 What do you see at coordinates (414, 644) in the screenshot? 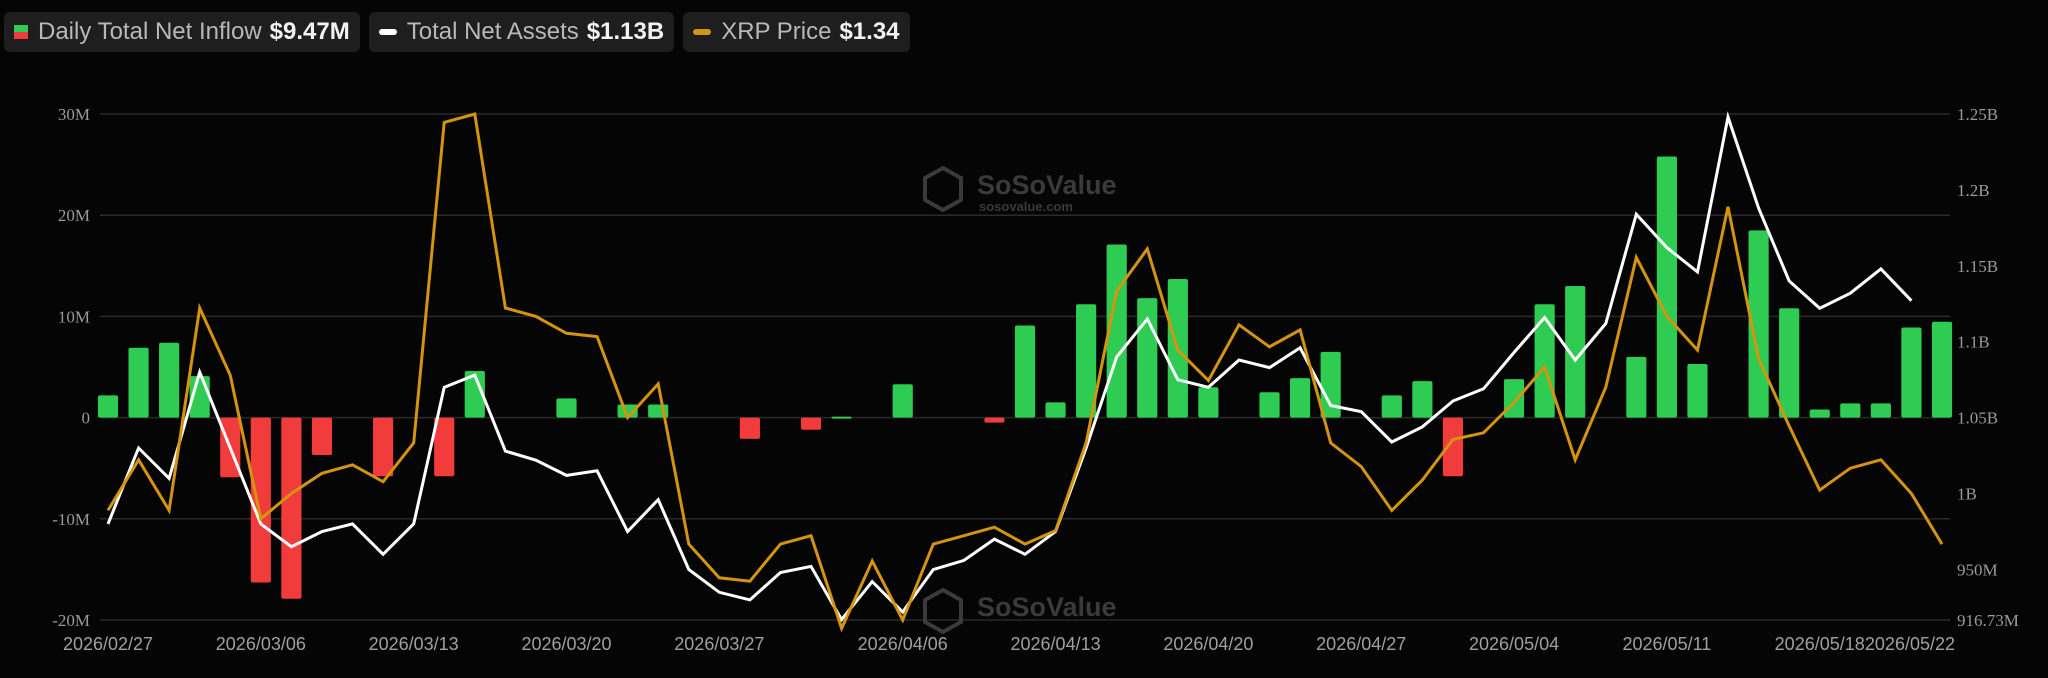
I see `x-tick-label: 2026/03/13` at bounding box center [414, 644].